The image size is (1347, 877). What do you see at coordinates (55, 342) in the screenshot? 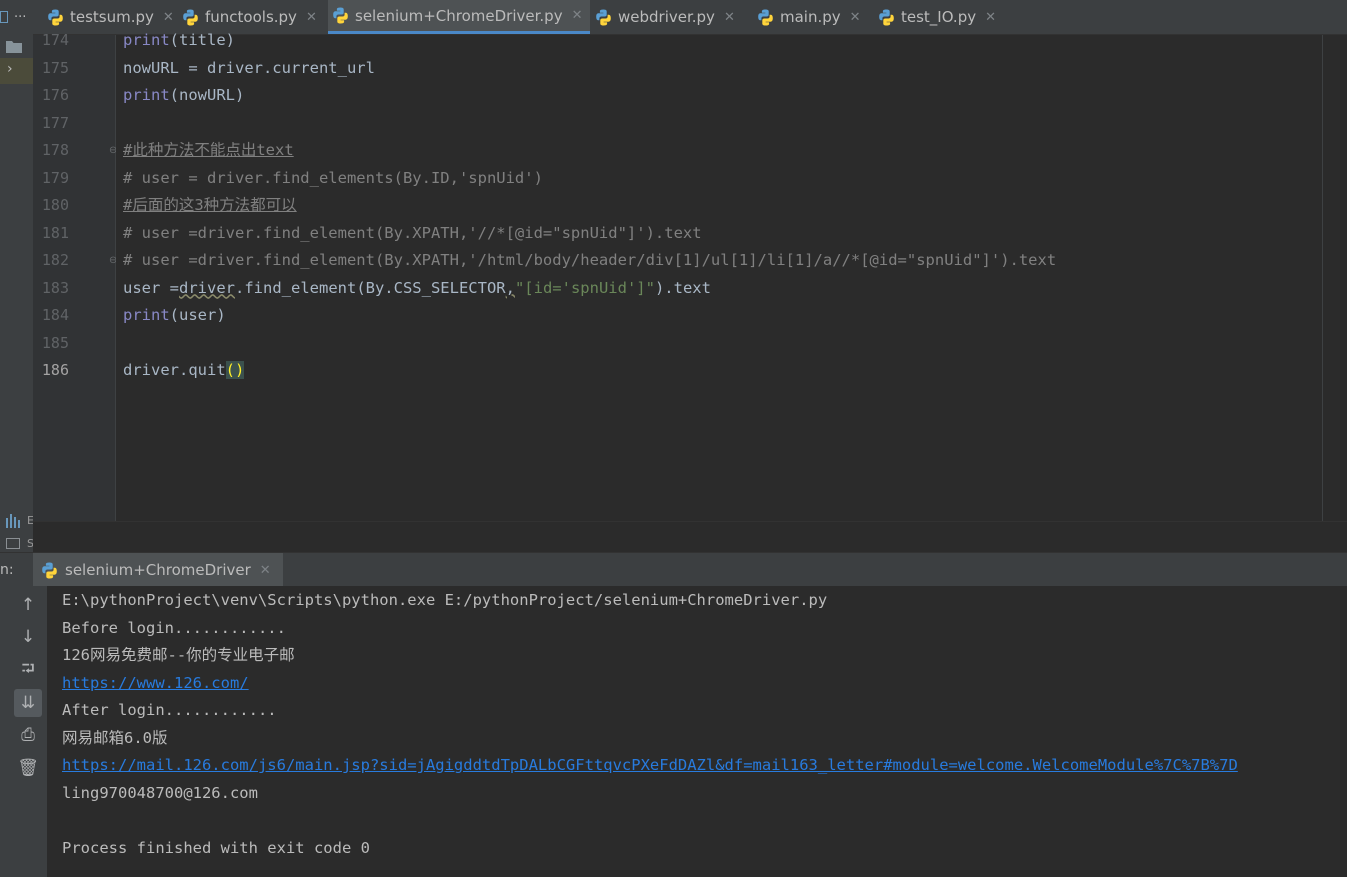
I see `line-number: 185` at bounding box center [55, 342].